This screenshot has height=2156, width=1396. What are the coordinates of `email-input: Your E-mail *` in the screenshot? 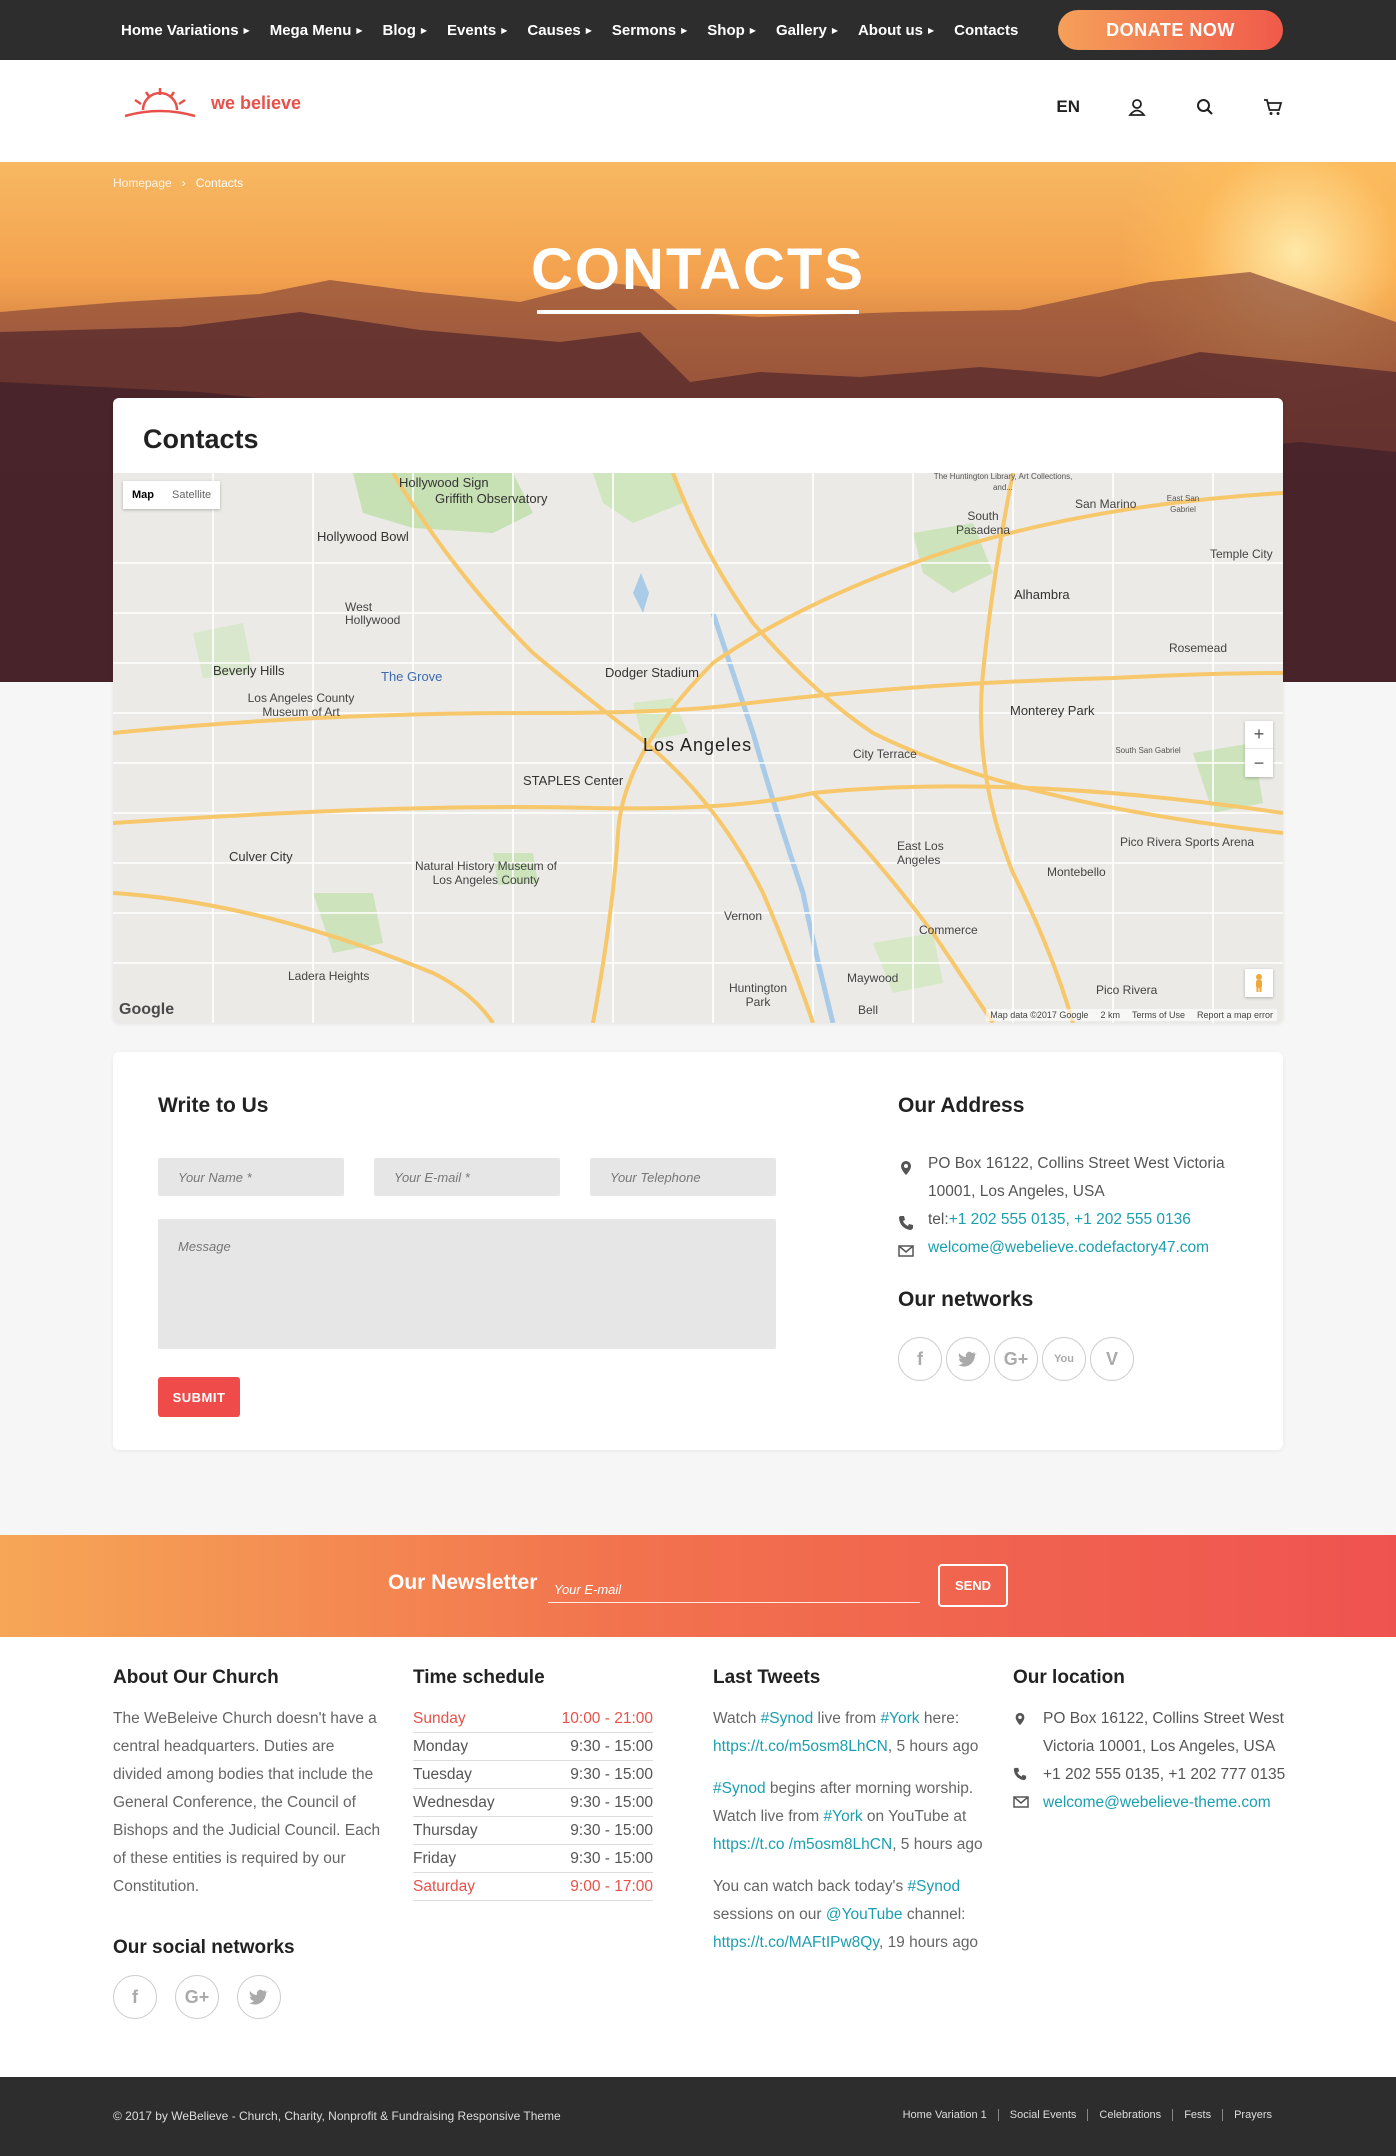 It's located at (467, 1177).